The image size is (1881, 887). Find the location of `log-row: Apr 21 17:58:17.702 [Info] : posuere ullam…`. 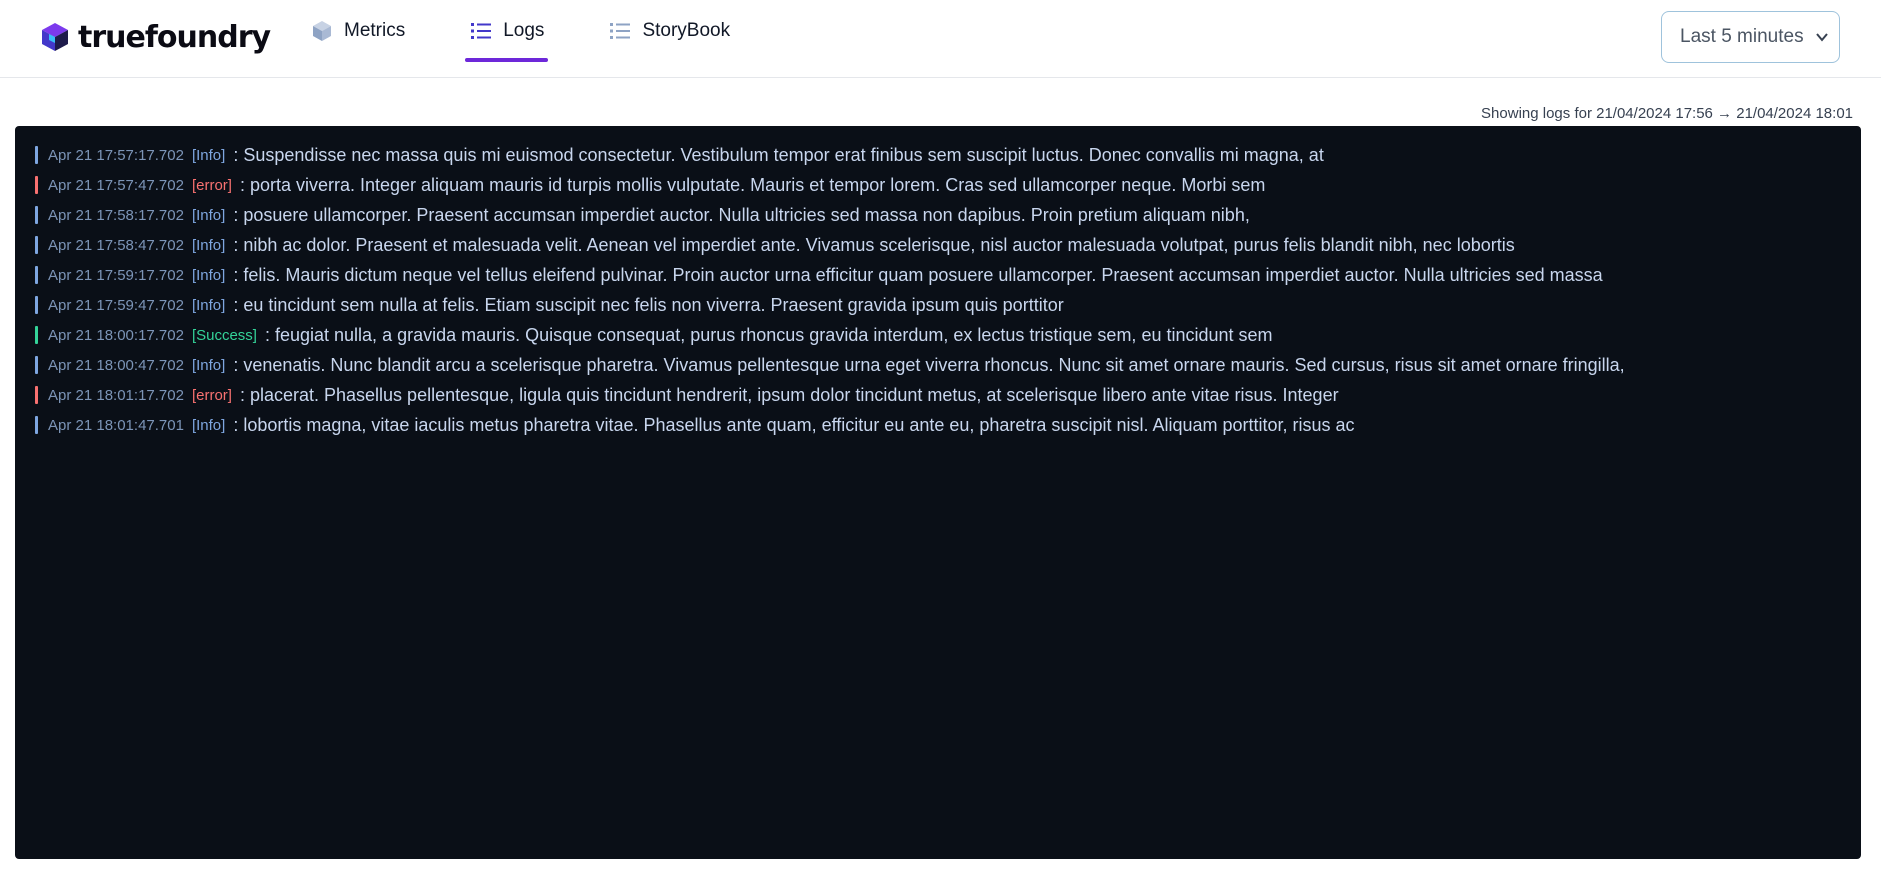

log-row: Apr 21 17:58:17.702 [Info] : posuere ullam… is located at coordinates (938, 215).